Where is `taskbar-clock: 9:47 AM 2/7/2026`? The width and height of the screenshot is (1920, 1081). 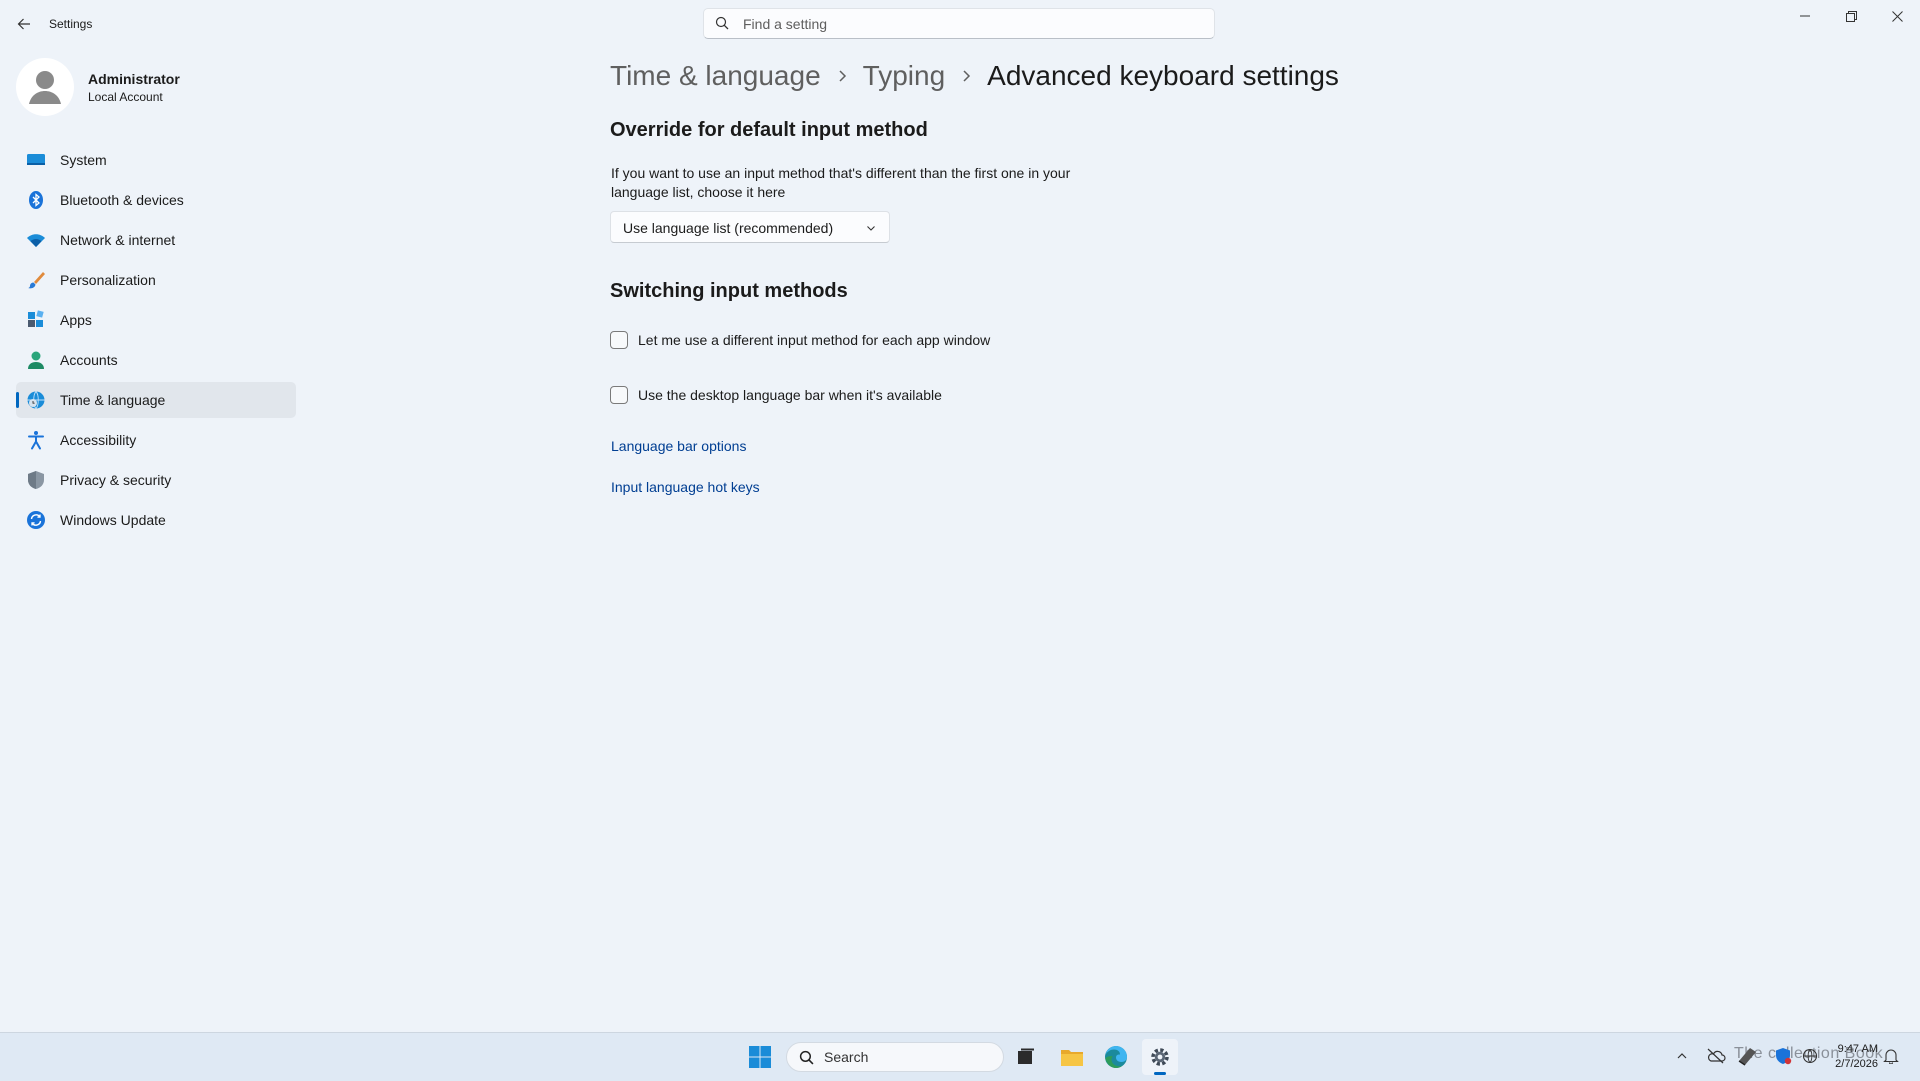 taskbar-clock: 9:47 AM 2/7/2026 is located at coordinates (1850, 1057).